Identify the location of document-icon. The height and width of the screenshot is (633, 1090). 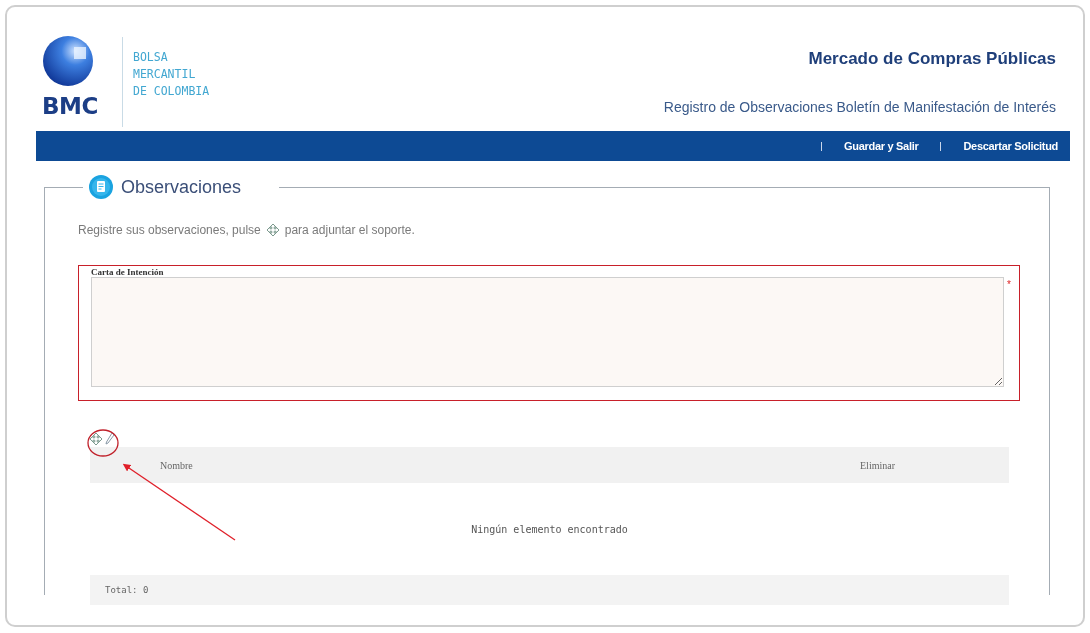
(101, 187).